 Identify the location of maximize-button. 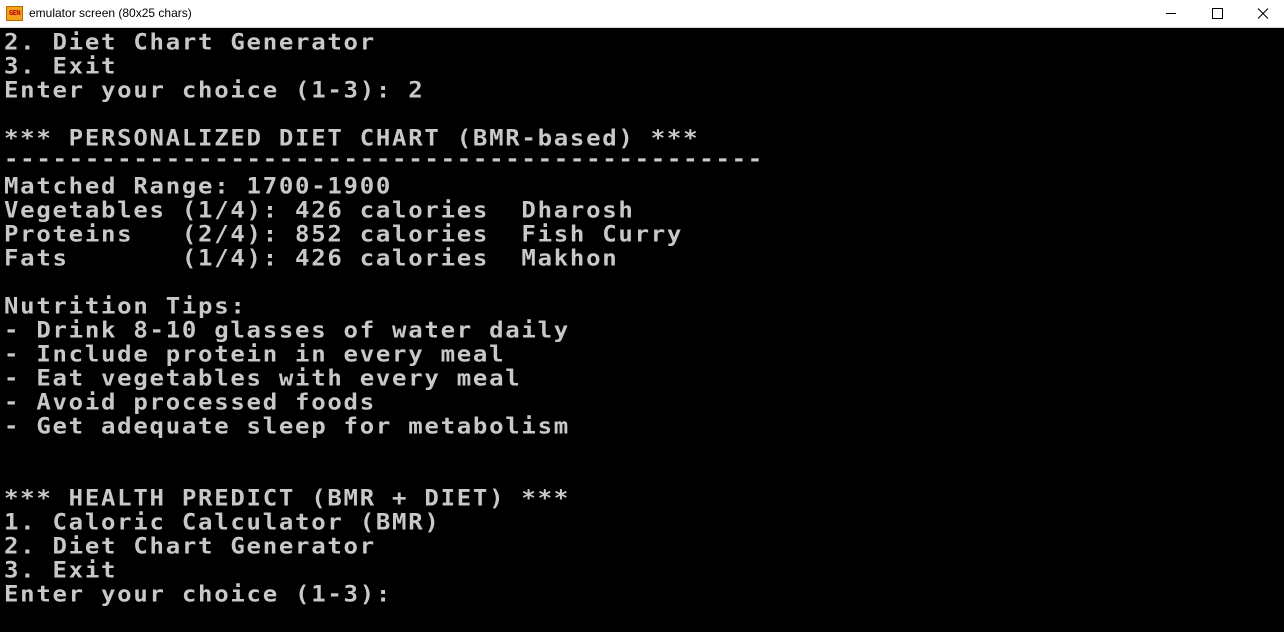
(1217, 14).